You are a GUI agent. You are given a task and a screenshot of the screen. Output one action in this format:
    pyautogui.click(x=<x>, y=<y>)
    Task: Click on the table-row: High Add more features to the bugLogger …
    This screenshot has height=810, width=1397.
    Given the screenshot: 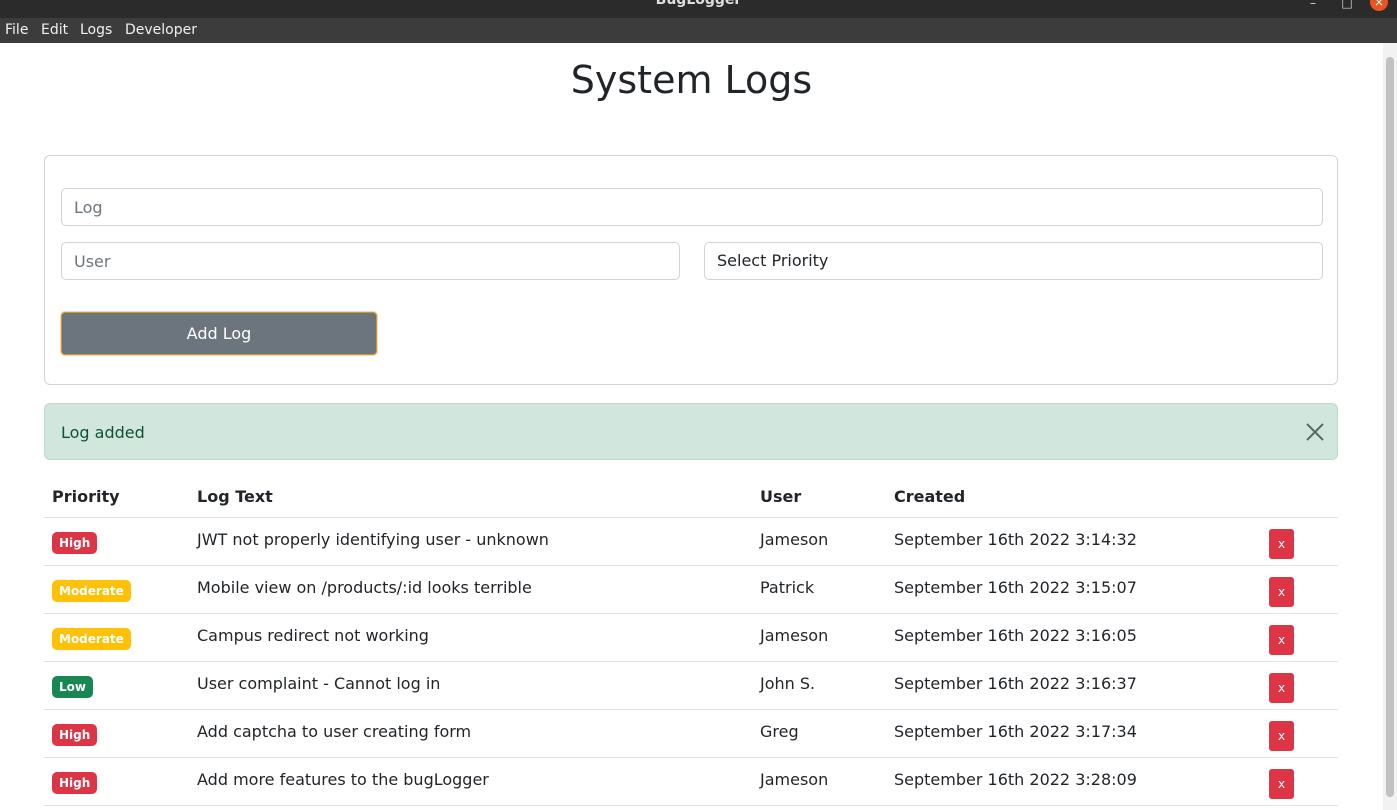 What is the action you would take?
    pyautogui.click(x=691, y=780)
    